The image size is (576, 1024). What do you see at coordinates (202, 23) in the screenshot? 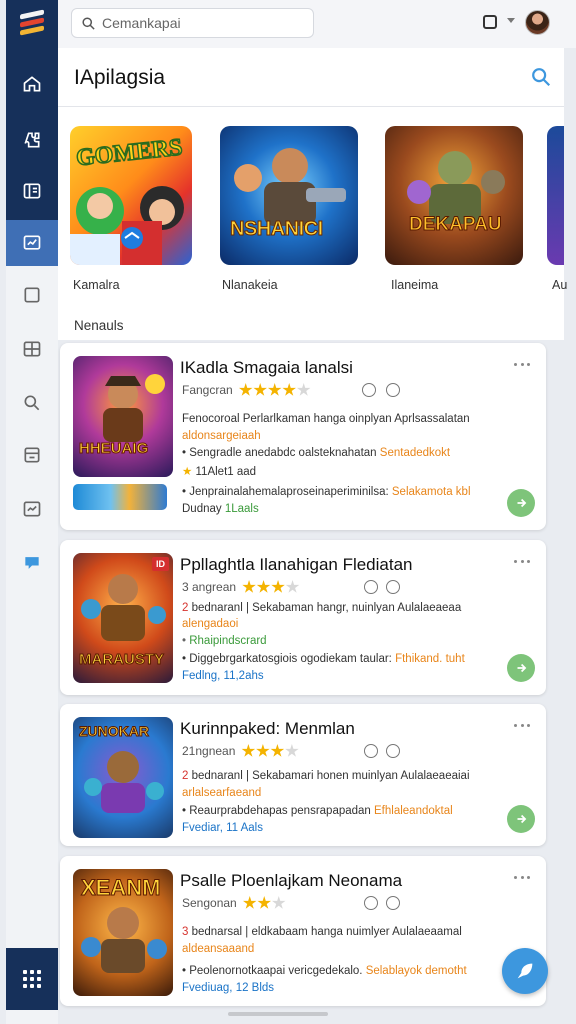
I see `search-input` at bounding box center [202, 23].